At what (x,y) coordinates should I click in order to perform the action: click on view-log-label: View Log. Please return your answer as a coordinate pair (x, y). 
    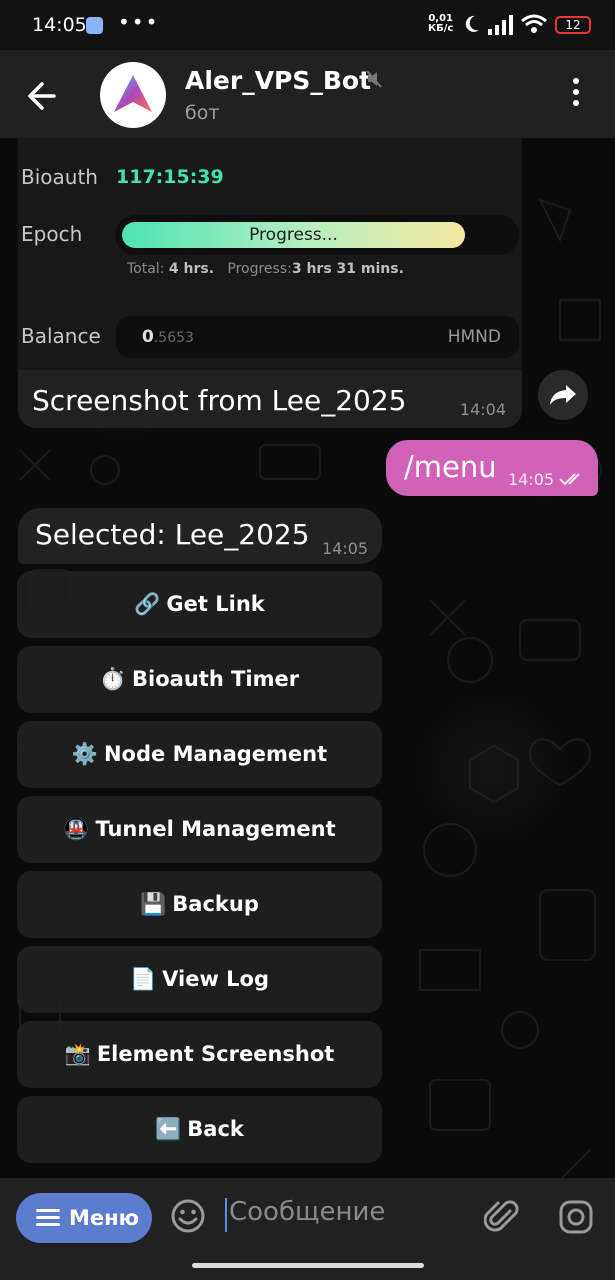
    Looking at the image, I should click on (216, 979).